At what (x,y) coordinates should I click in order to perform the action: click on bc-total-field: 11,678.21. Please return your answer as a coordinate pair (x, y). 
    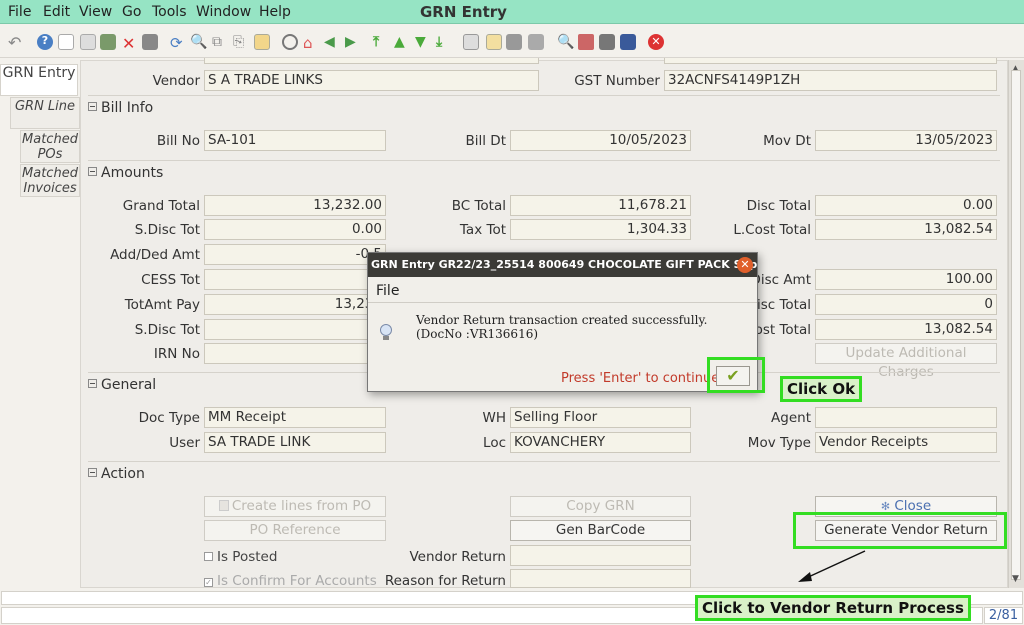
    Looking at the image, I should click on (600, 205).